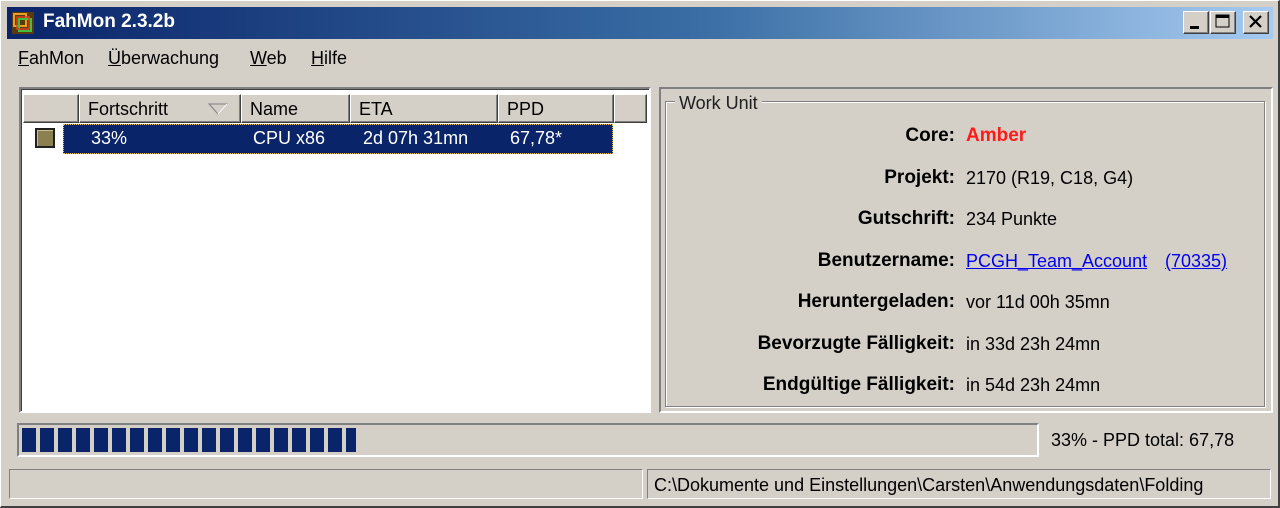 The height and width of the screenshot is (508, 1280). I want to click on menu-web: Web, so click(268, 58).